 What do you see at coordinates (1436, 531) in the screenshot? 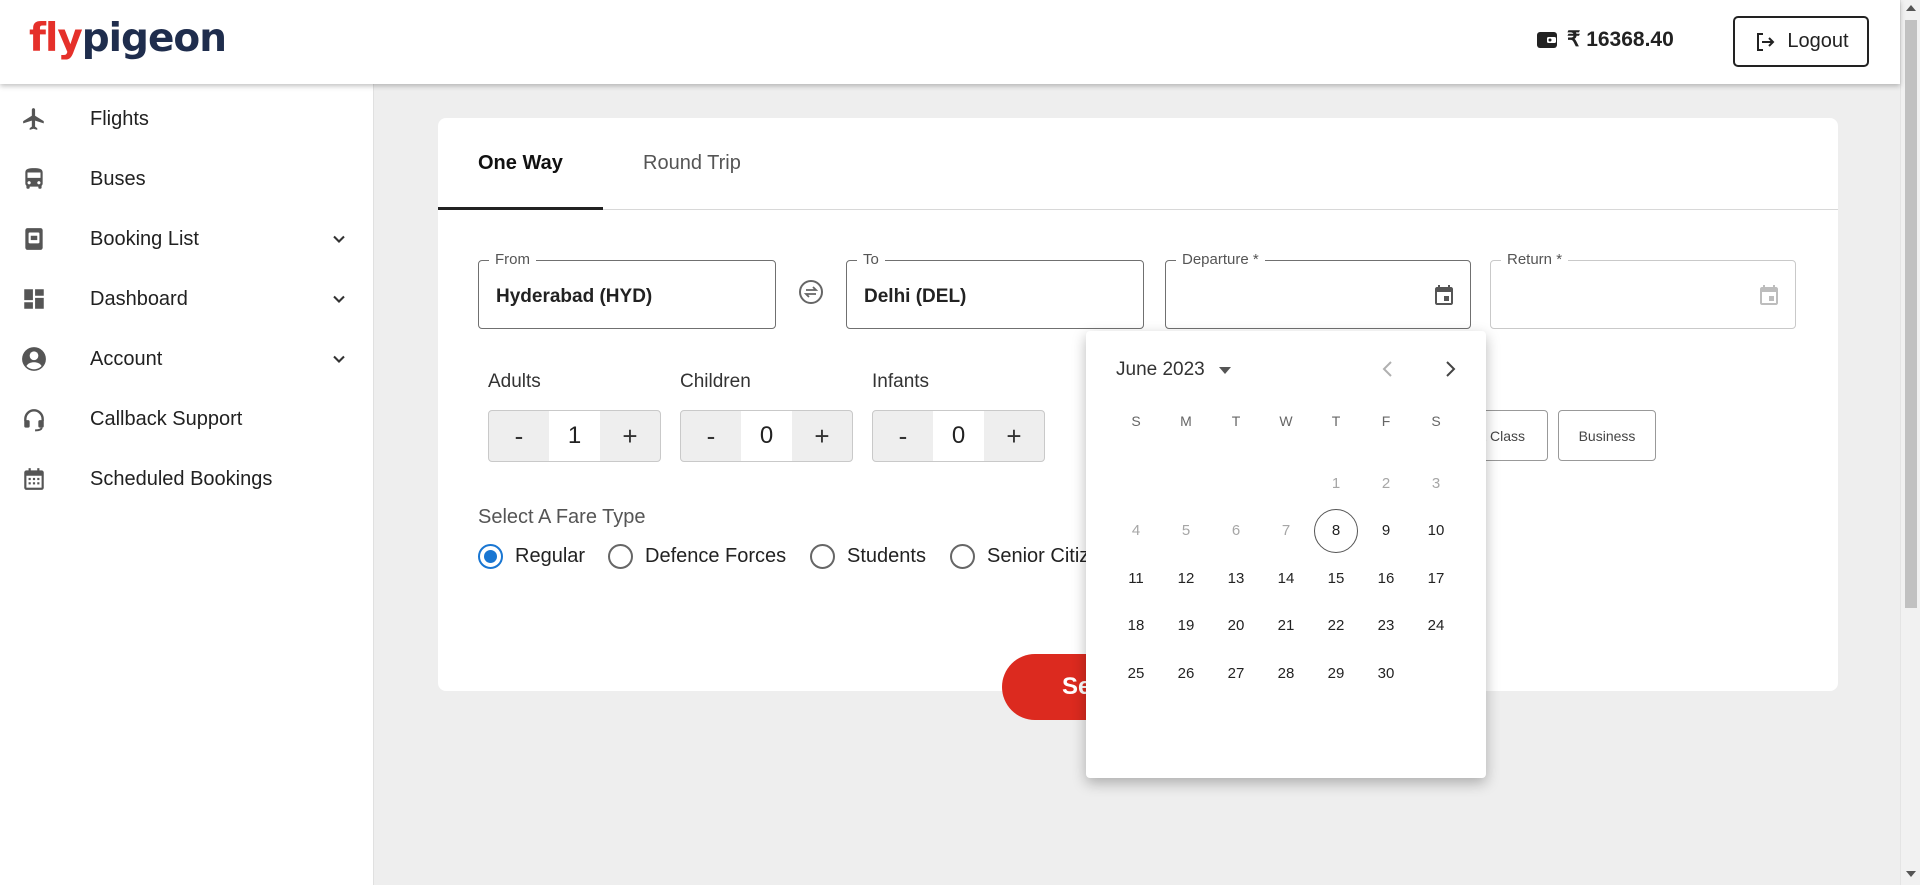
I see `calendar-day: 10` at bounding box center [1436, 531].